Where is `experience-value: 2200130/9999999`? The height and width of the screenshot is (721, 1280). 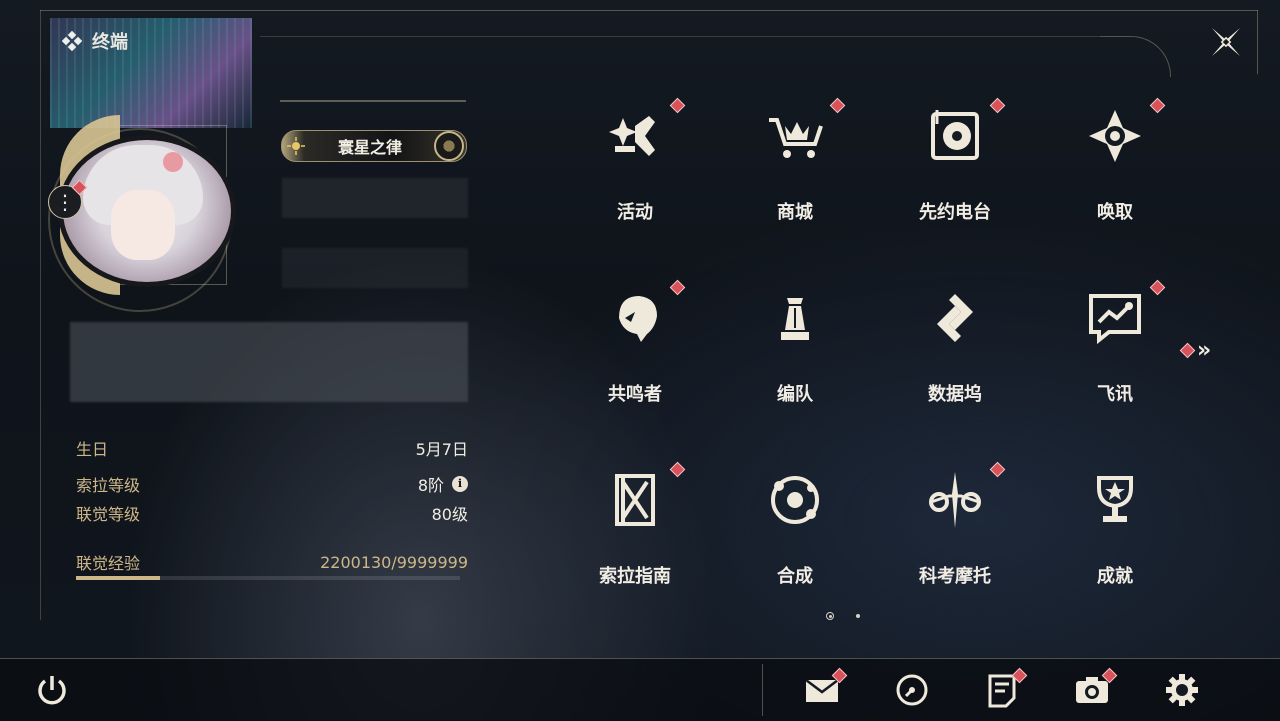
experience-value: 2200130/9999999 is located at coordinates (394, 562).